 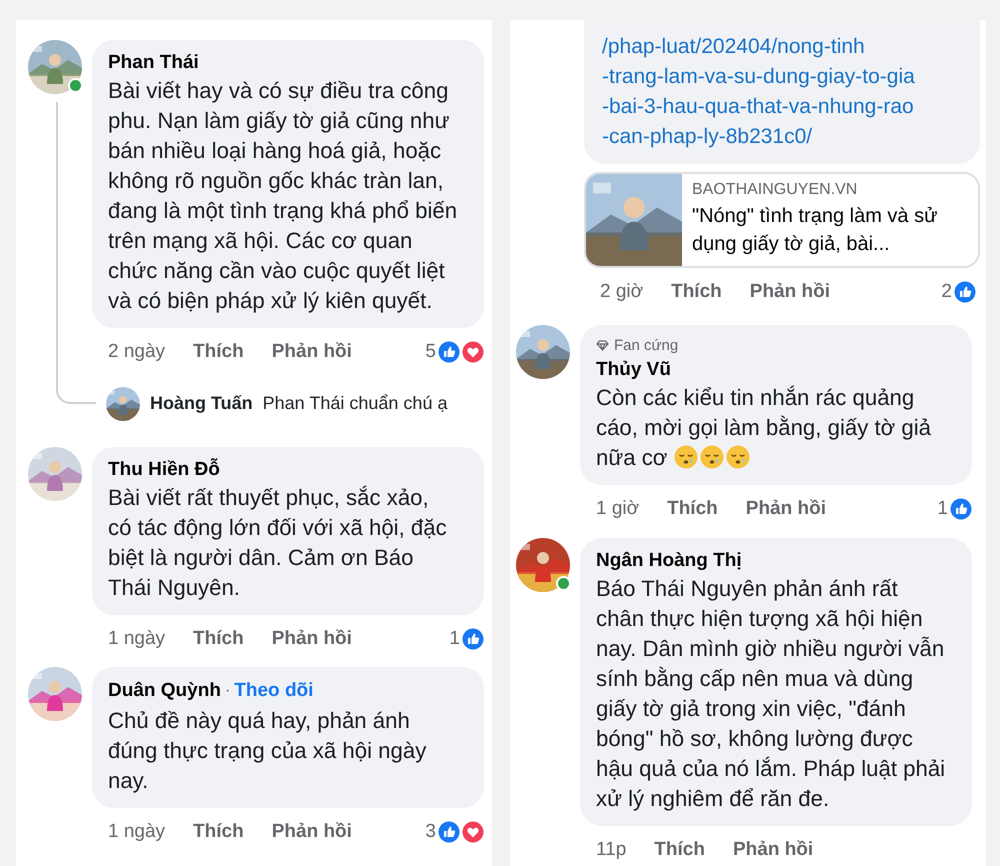 What do you see at coordinates (771, 693) in the screenshot?
I see `comment-text: Báo Thái Nguyên phản ánh rất chân thực hiện tượng xã hội hiện nay. Dân mình giờ nhiều người vẫn sính bằng cấp nên mua và dùng giấy tờ giả trong xin việc, "đánh bóng" hồ sơ, không lường được hậu quả của nó lắm. Pháp luật phải xử lý nghiêm để răn đe.` at bounding box center [771, 693].